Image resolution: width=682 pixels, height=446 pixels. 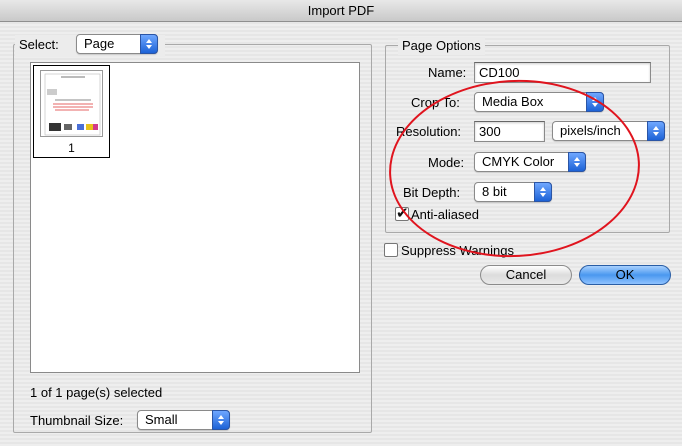 I want to click on page-preview, so click(x=71, y=103).